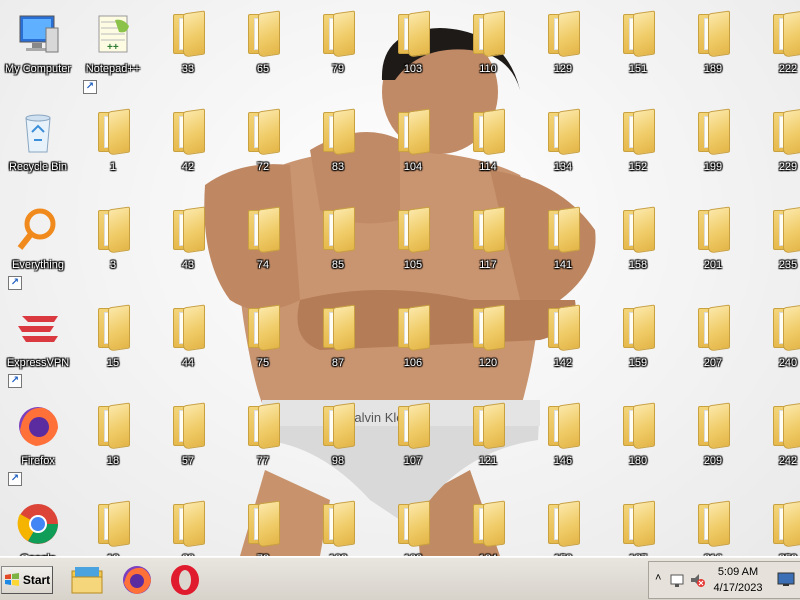 The width and height of the screenshot is (800, 600). I want to click on folder-15: 15, so click(113, 343).